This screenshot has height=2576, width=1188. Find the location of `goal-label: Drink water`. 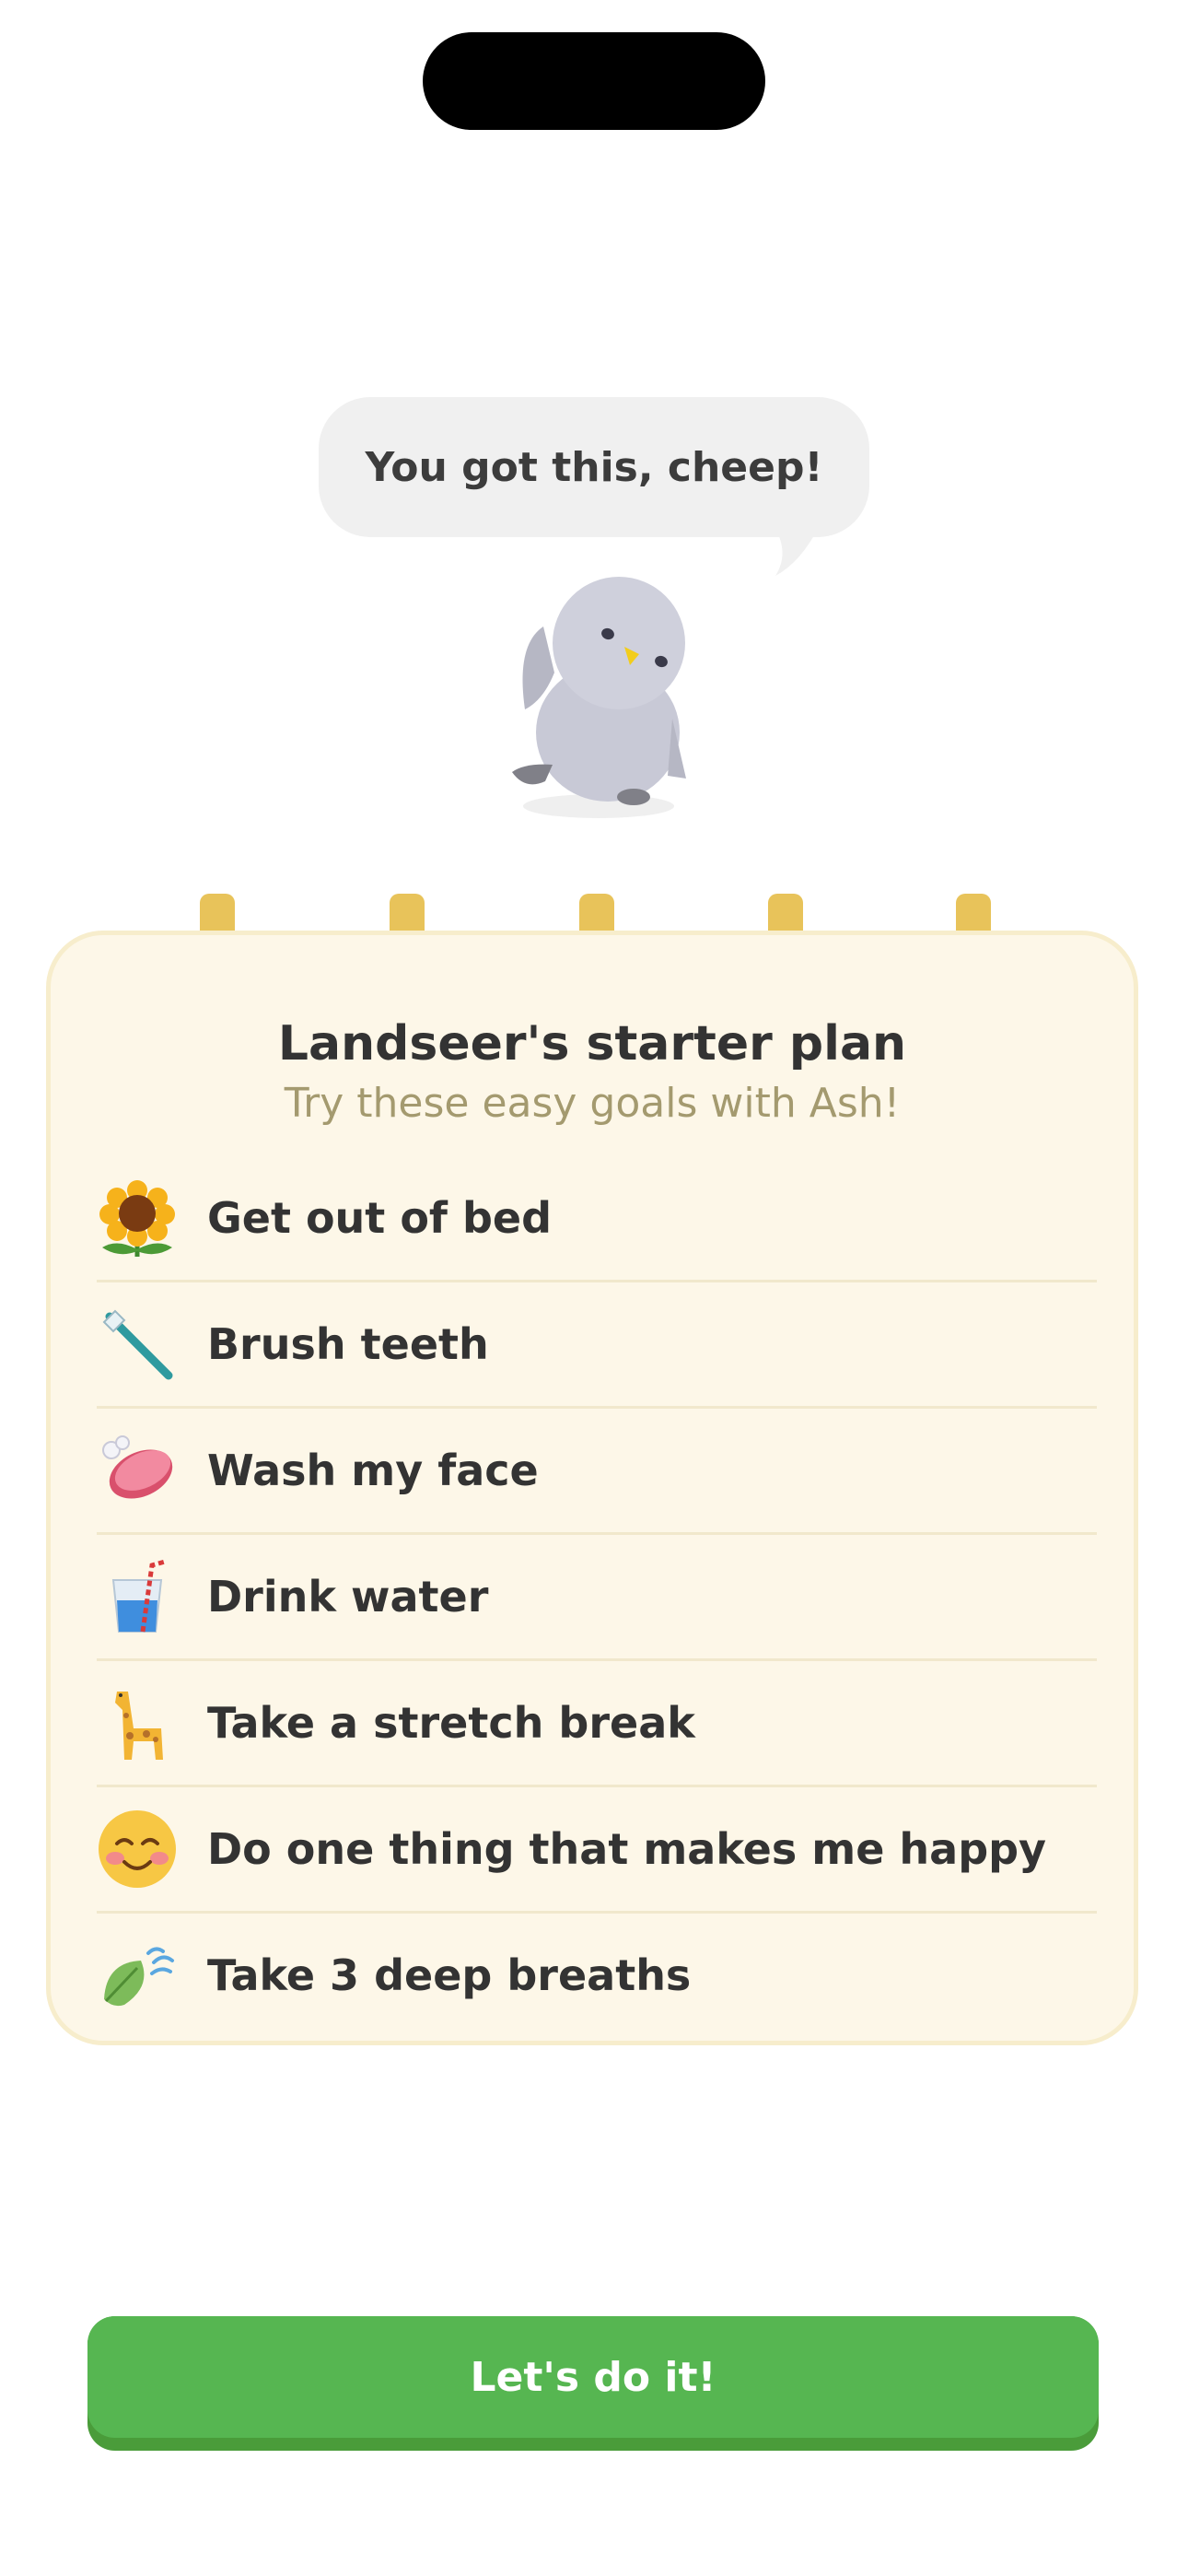

goal-label: Drink water is located at coordinates (348, 1597).